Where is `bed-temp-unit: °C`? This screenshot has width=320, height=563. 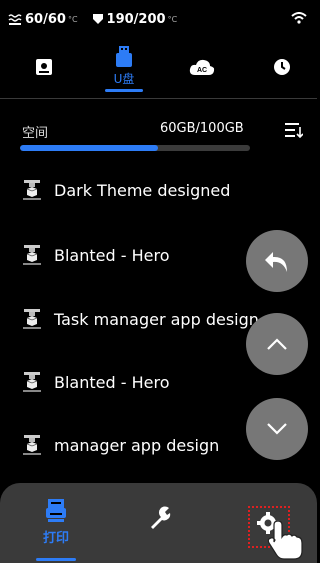
bed-temp-unit: °C is located at coordinates (172, 19).